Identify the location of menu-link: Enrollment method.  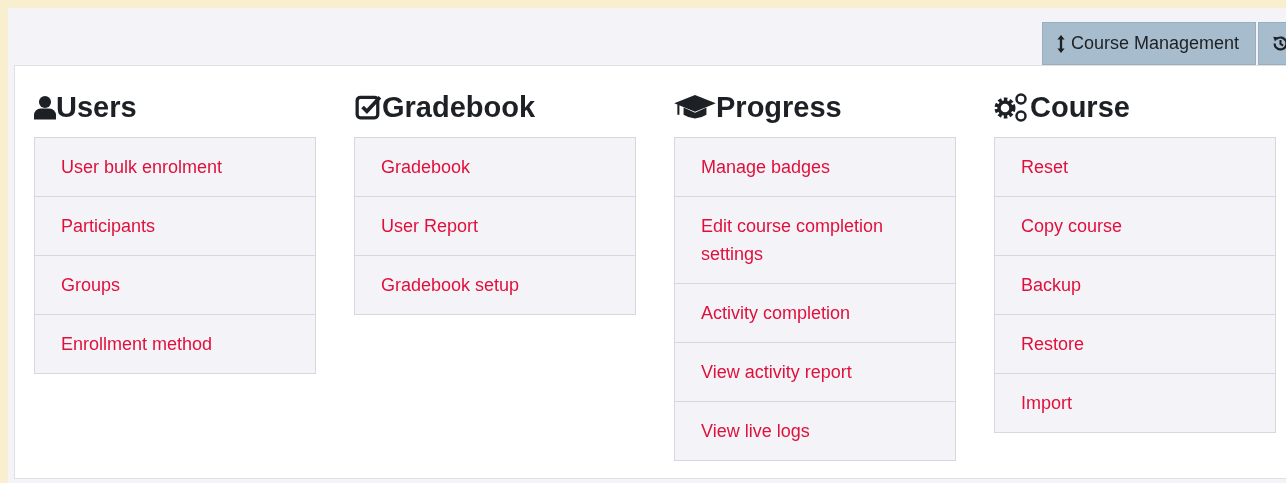
(175, 343).